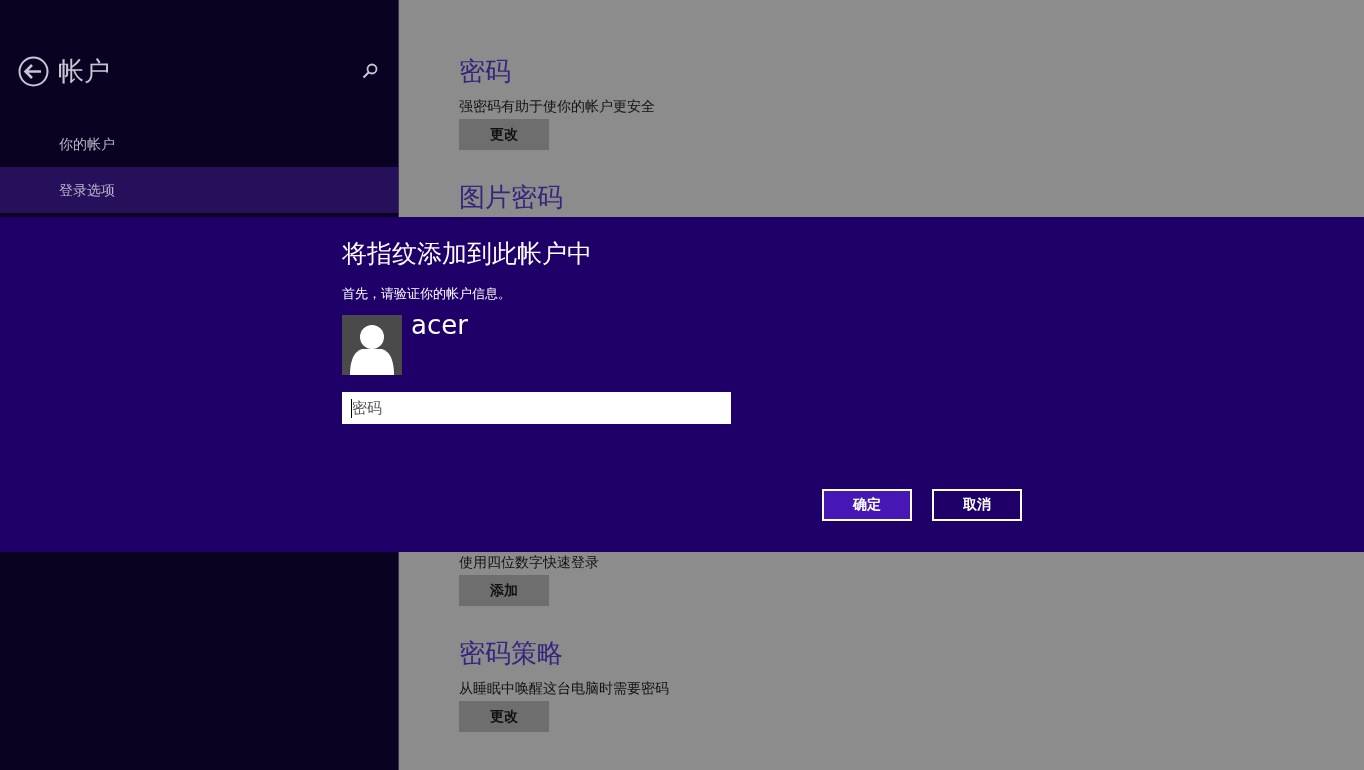 The width and height of the screenshot is (1364, 770). I want to click on search-icon, so click(370, 71).